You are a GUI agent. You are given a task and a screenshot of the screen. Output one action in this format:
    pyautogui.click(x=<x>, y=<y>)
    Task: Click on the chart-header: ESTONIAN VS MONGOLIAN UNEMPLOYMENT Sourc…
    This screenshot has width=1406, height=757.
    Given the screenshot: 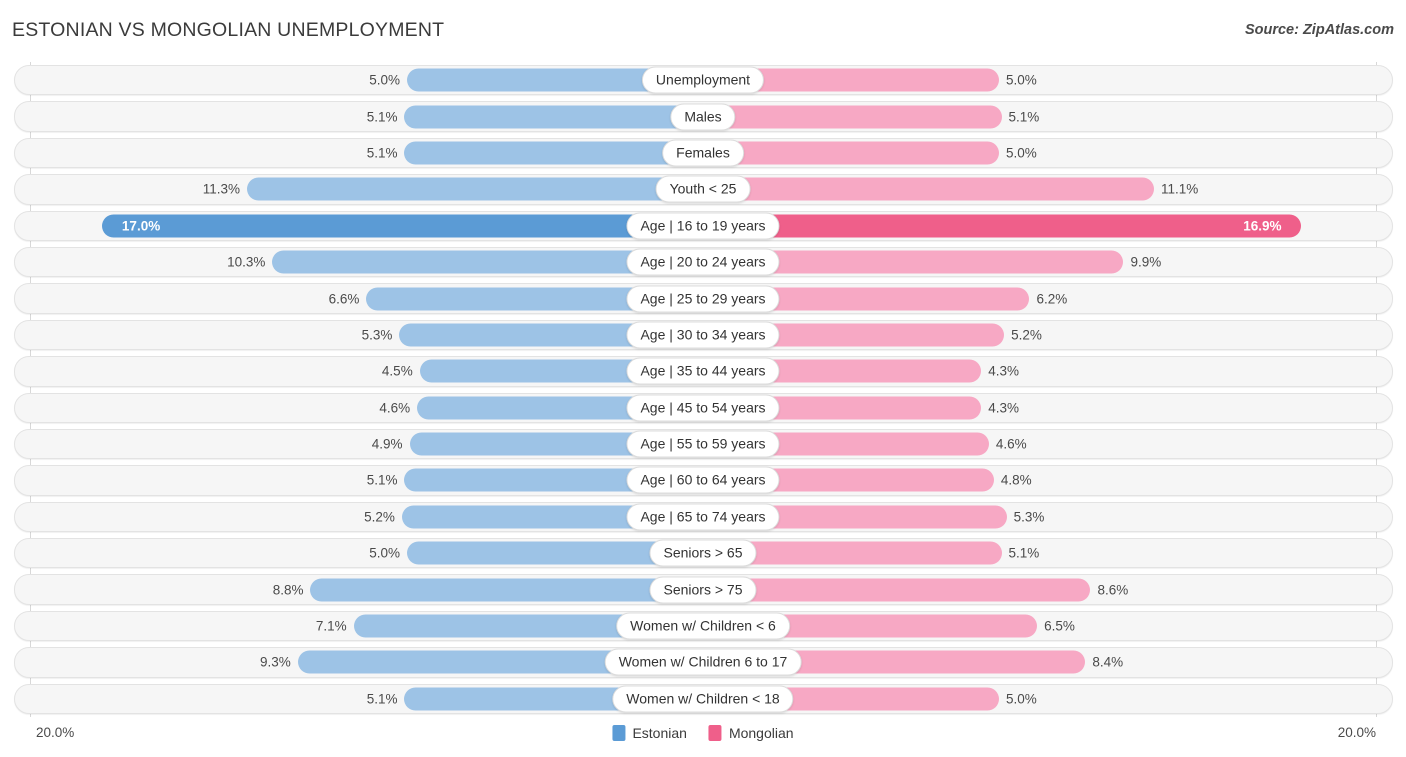 What is the action you would take?
    pyautogui.click(x=703, y=31)
    